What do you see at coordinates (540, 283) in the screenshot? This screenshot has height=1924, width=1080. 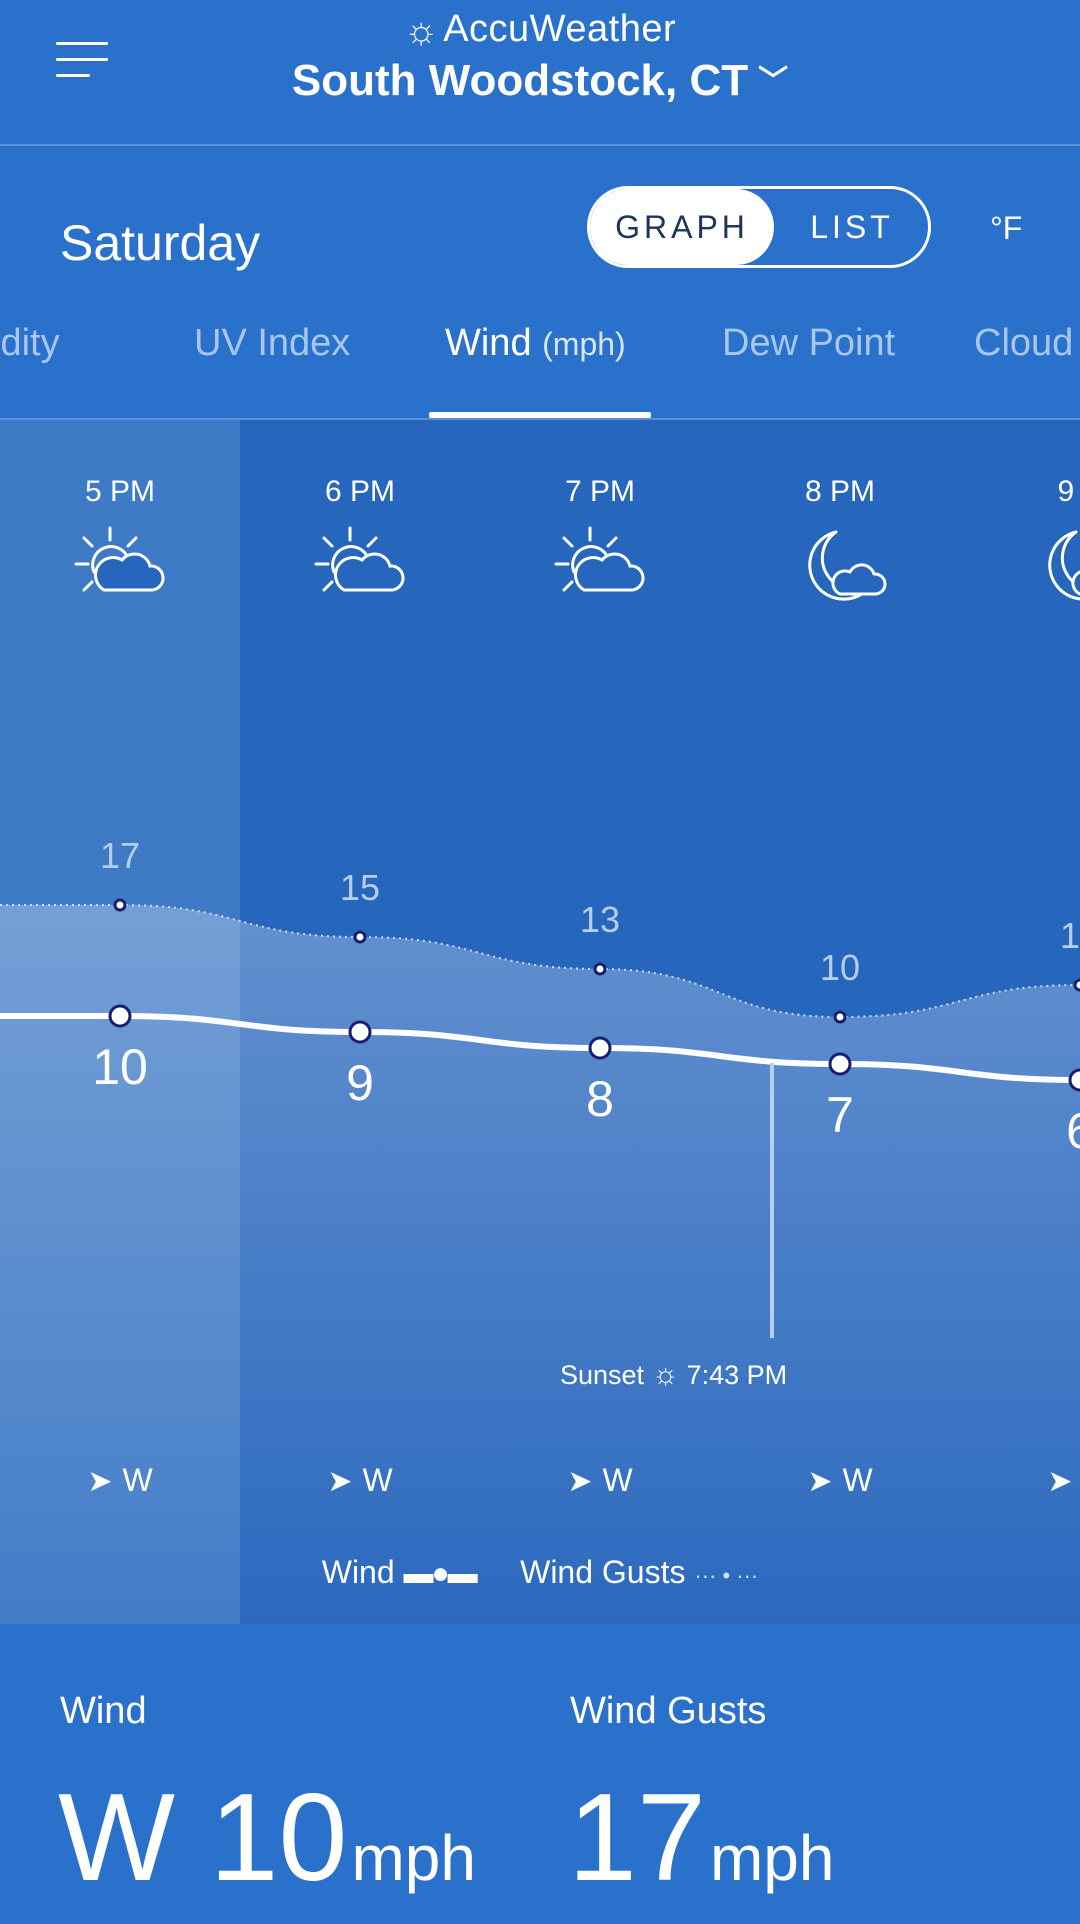 I see `subheader` at bounding box center [540, 283].